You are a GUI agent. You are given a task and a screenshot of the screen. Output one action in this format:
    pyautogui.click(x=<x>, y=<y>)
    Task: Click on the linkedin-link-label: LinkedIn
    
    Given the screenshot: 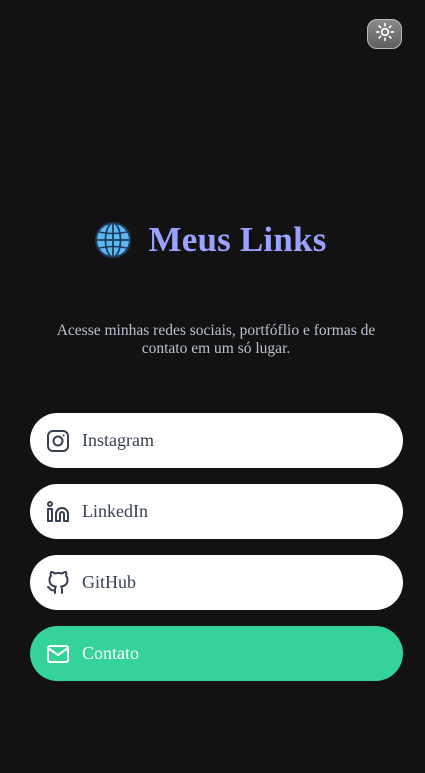 What is the action you would take?
    pyautogui.click(x=115, y=511)
    